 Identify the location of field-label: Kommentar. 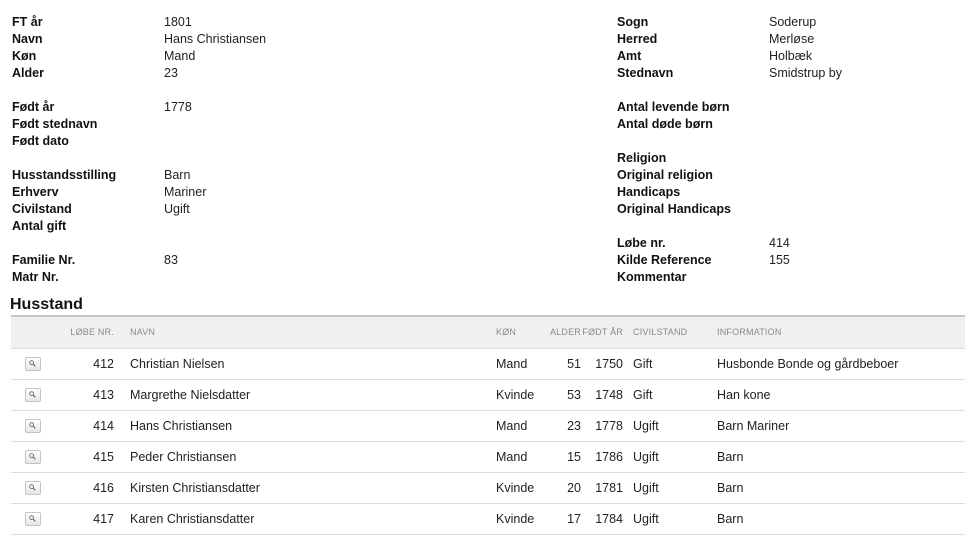
(652, 277).